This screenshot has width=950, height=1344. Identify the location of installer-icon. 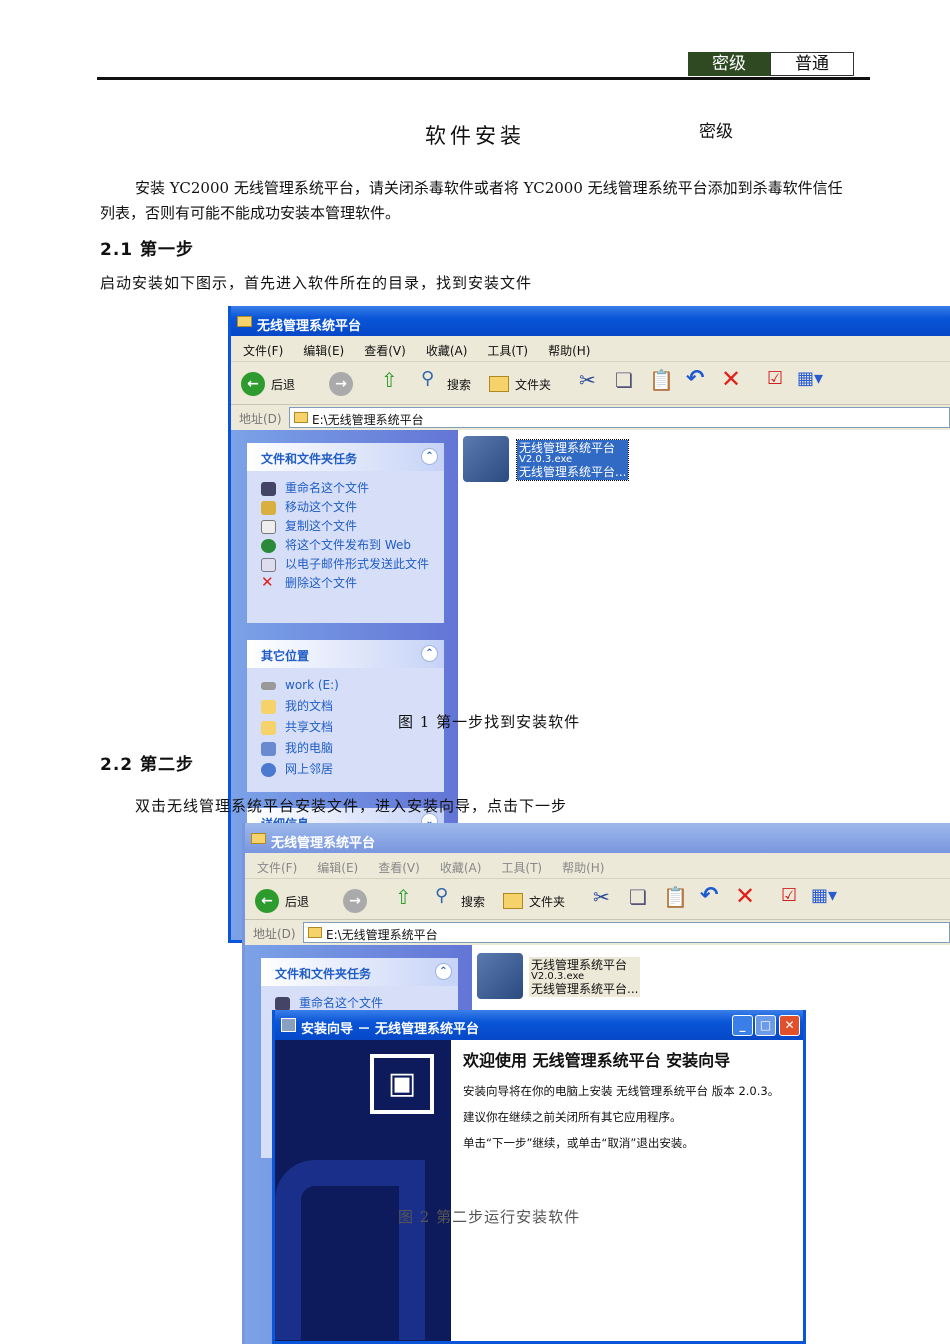
(288, 1025).